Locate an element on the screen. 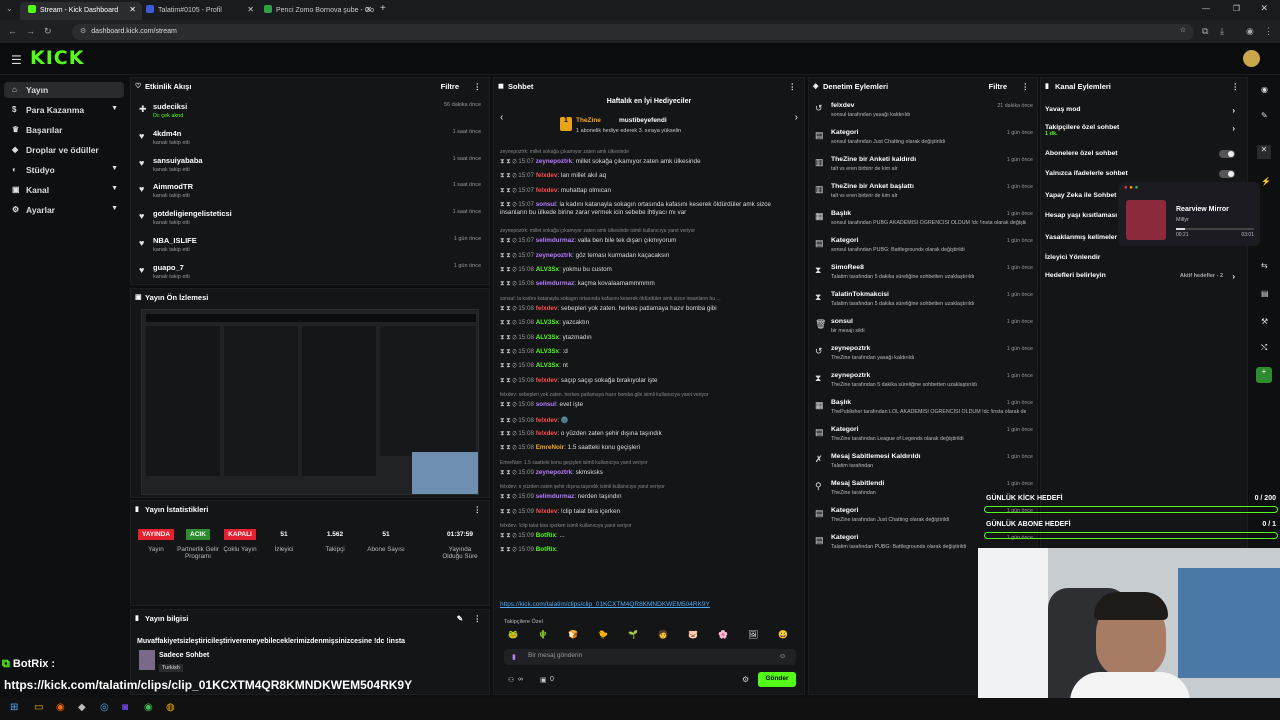 This screenshot has width=1280, height=720. chat-settings-icon: ⚙ is located at coordinates (745, 679).